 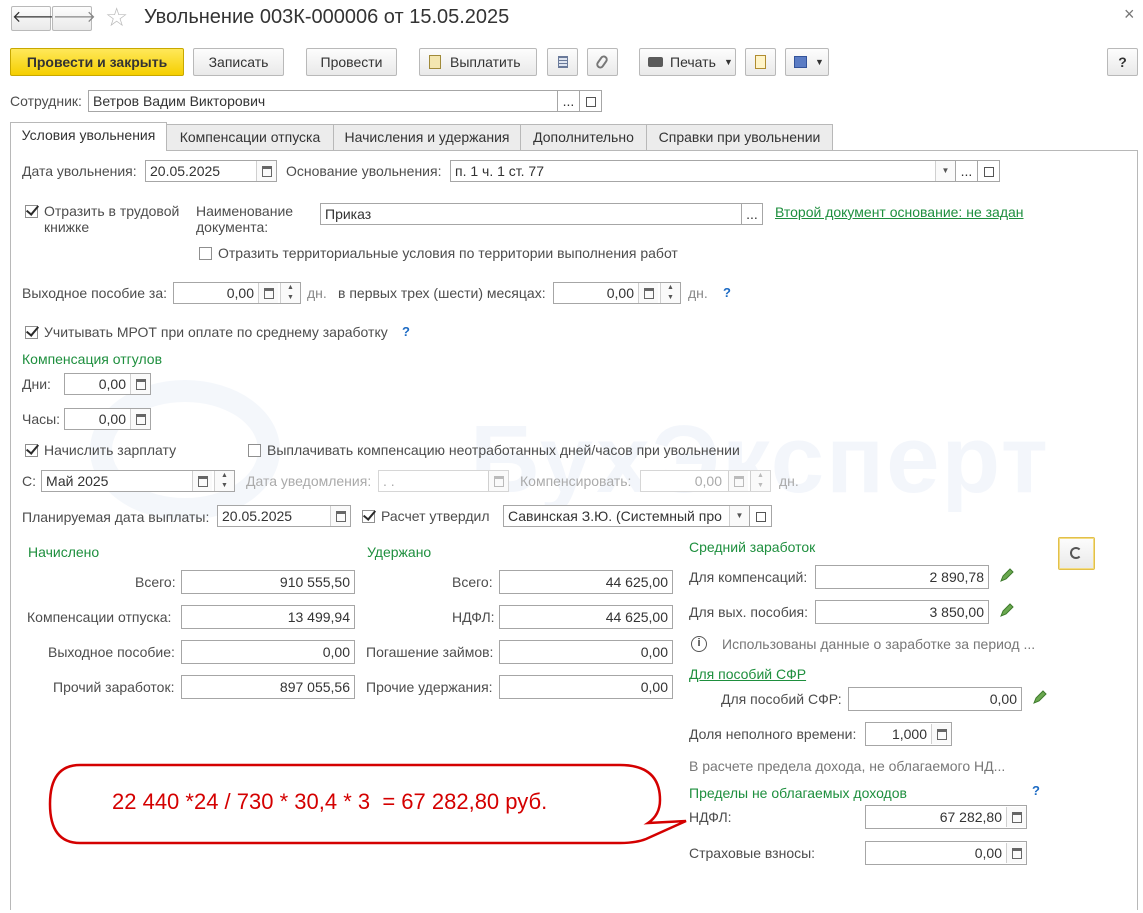 I want to click on dismissal-date-label: Дата увольнения:, so click(x=79, y=171).